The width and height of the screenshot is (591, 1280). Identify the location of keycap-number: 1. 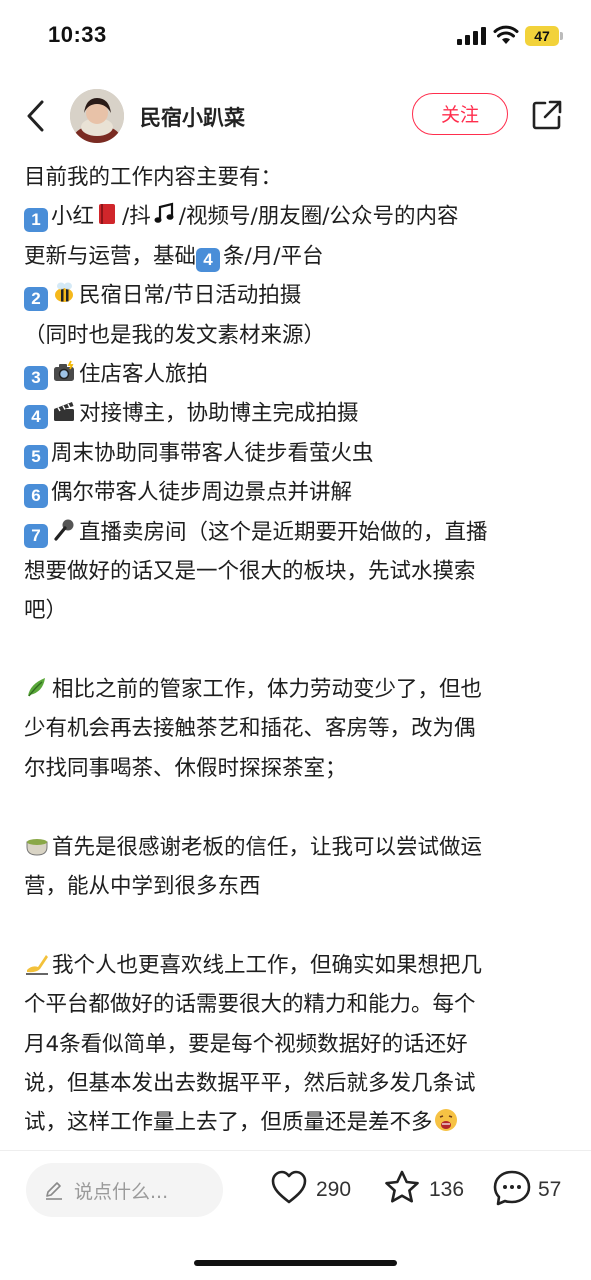
(36, 220).